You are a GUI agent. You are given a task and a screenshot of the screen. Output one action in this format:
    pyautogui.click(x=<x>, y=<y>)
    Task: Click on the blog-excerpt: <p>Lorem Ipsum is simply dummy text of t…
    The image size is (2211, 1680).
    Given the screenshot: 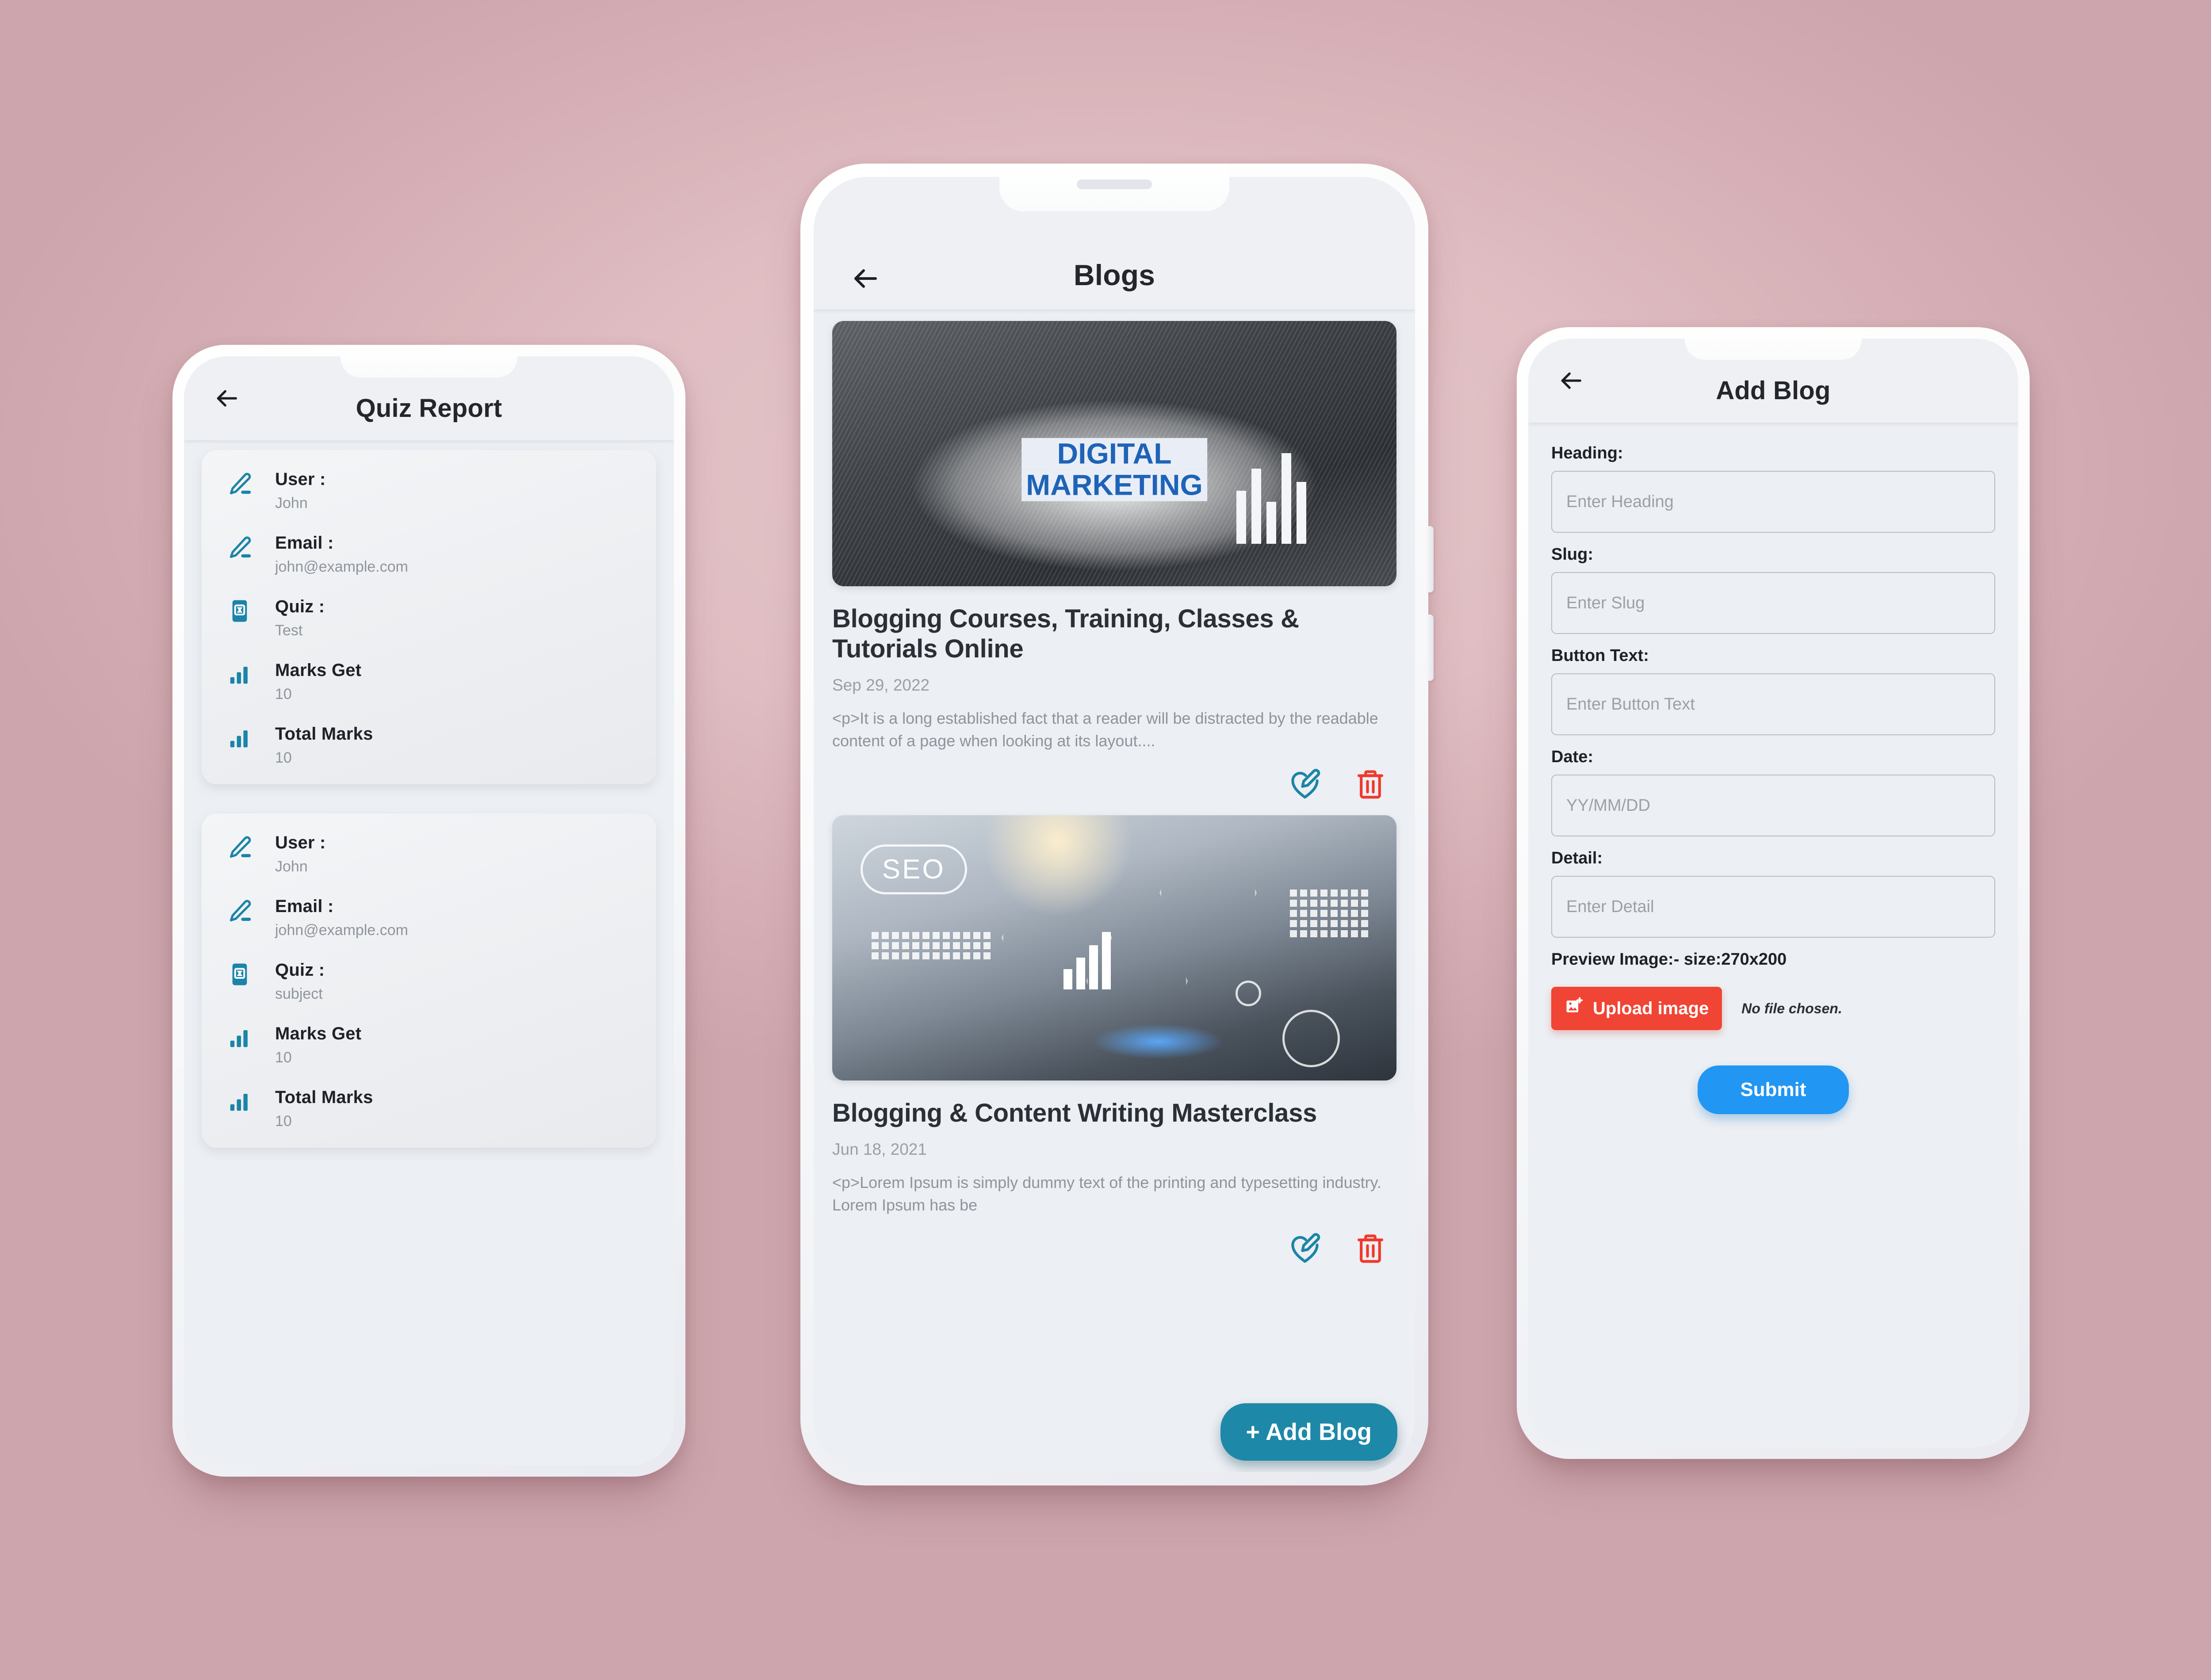 What is the action you would take?
    pyautogui.click(x=1106, y=1193)
    